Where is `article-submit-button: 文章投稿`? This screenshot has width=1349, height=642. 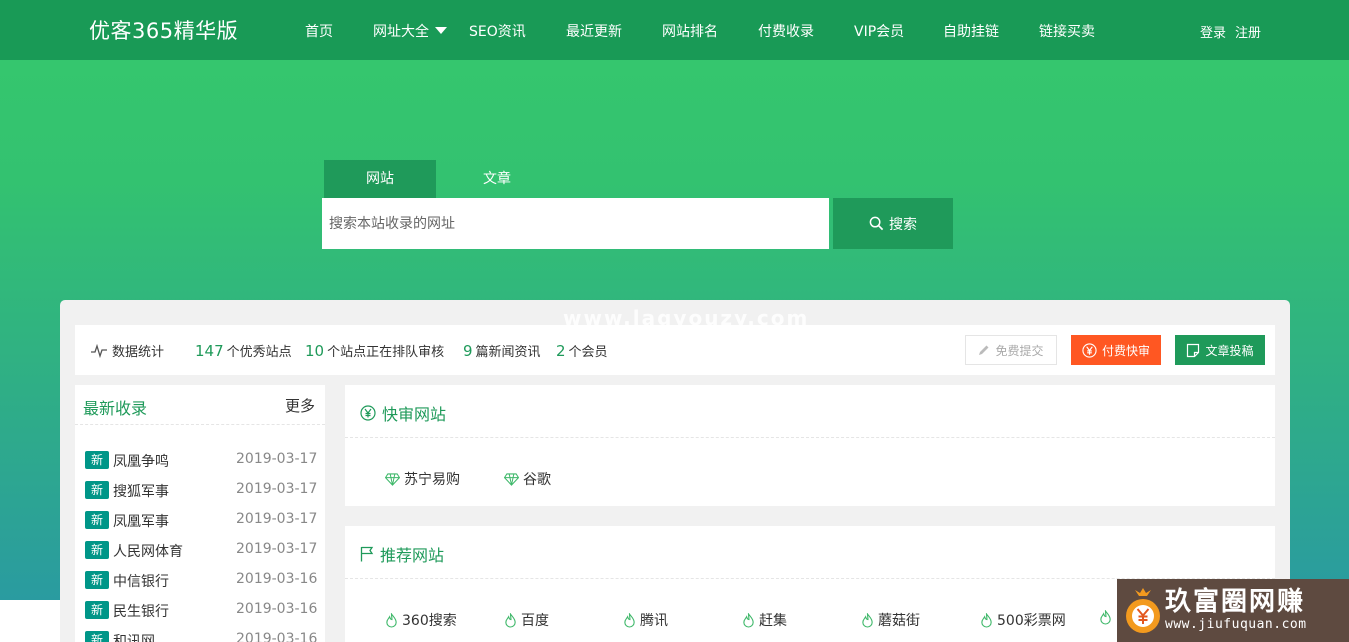
article-submit-button: 文章投稿 is located at coordinates (1220, 350).